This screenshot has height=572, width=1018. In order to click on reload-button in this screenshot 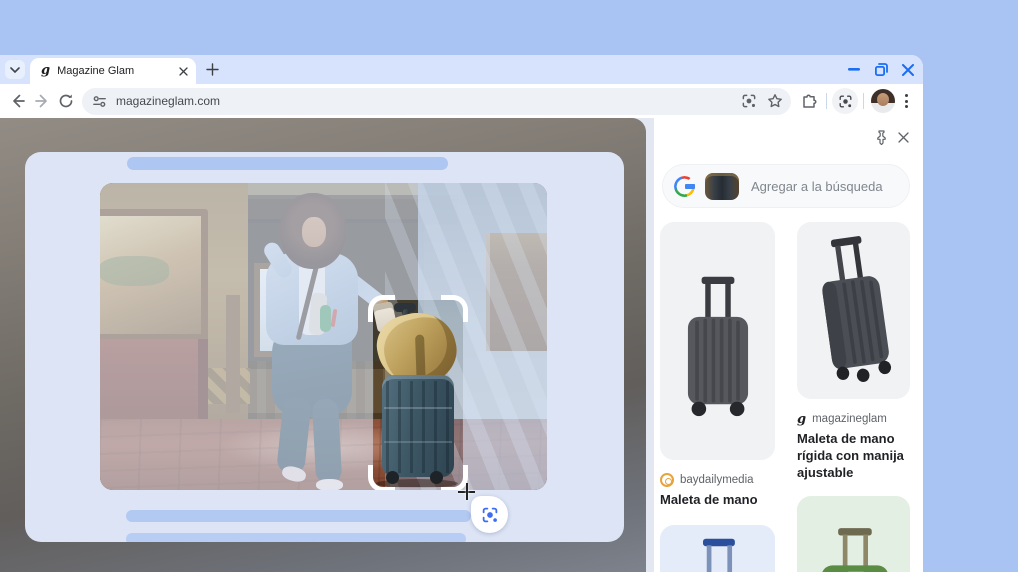, I will do `click(66, 101)`.